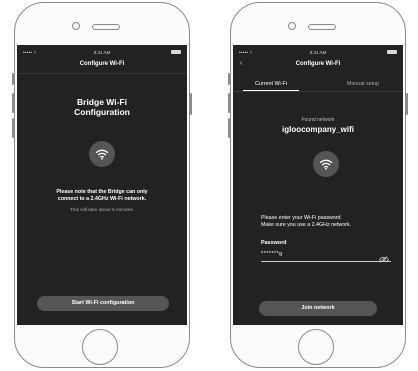 The width and height of the screenshot is (418, 371). Describe the element at coordinates (102, 73) in the screenshot. I see `nav-divider` at that location.